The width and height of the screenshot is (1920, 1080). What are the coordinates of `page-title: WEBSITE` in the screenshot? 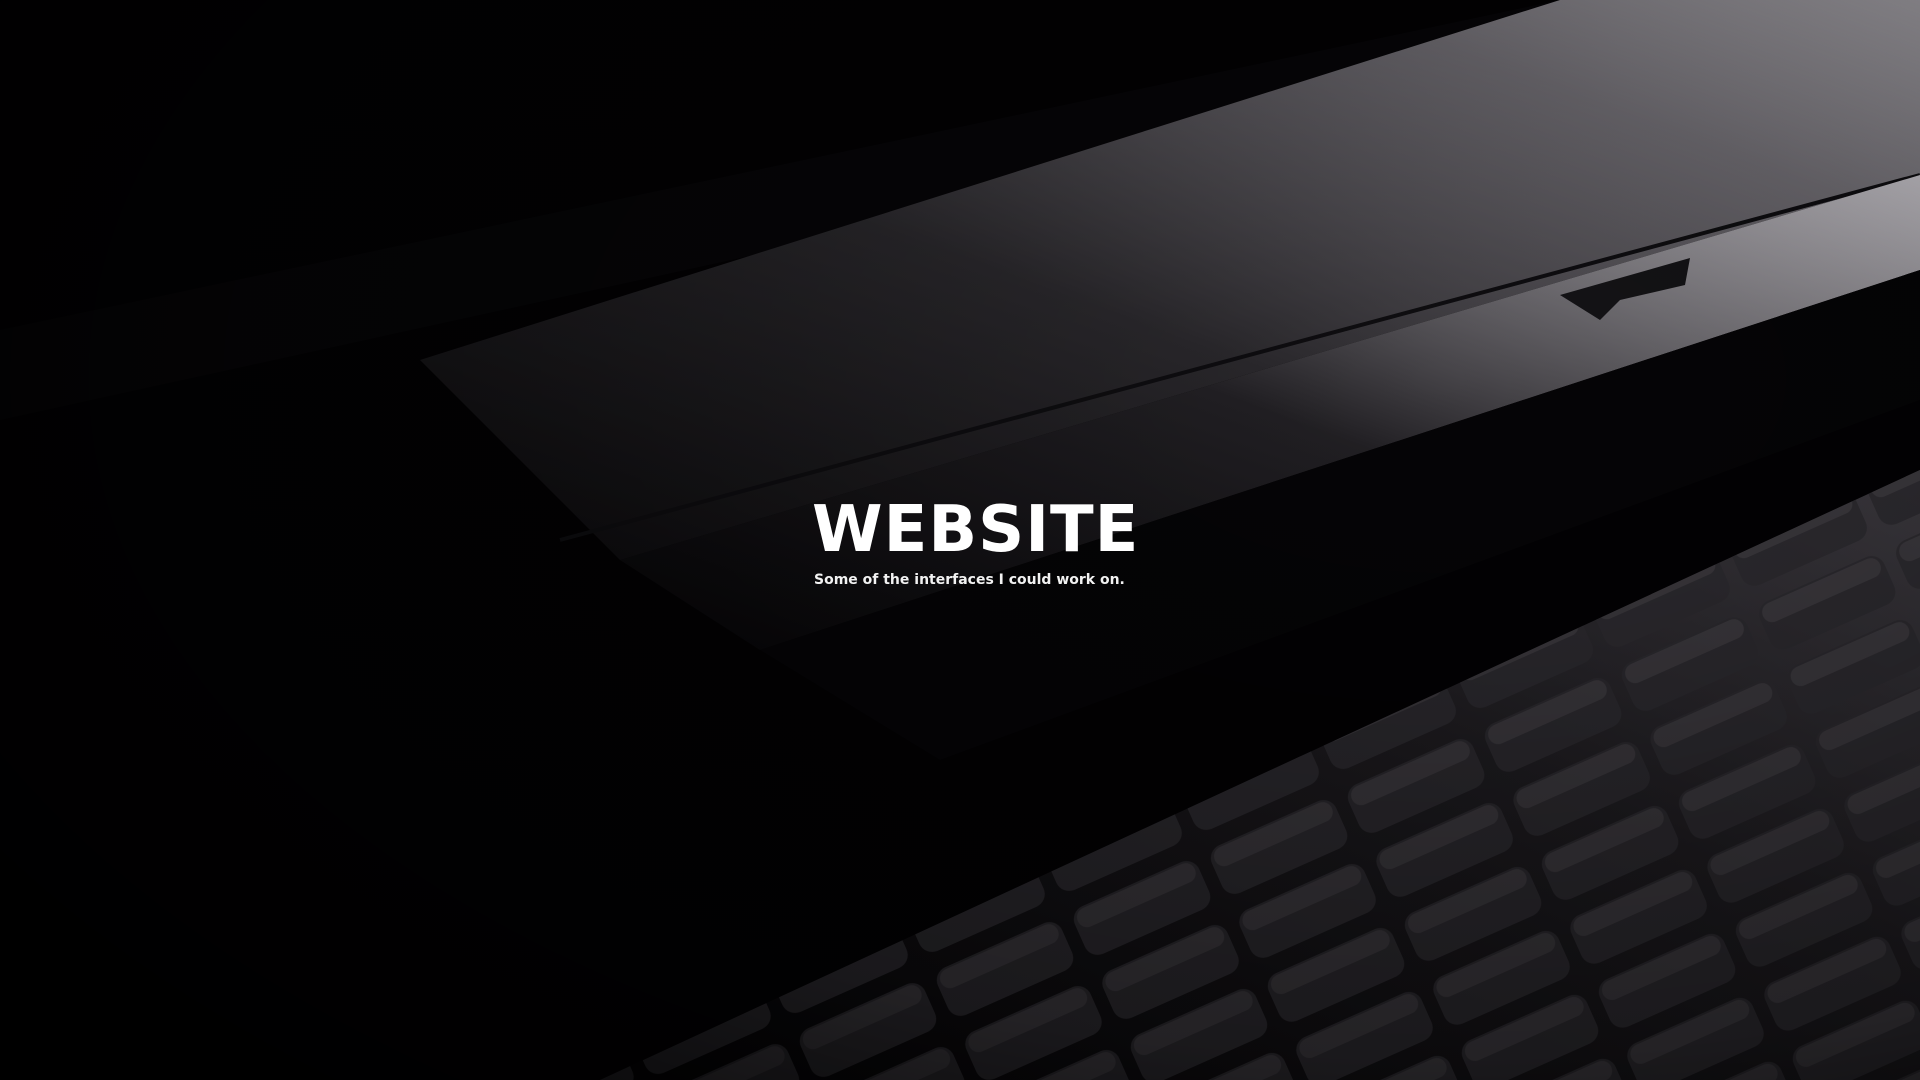 It's located at (976, 530).